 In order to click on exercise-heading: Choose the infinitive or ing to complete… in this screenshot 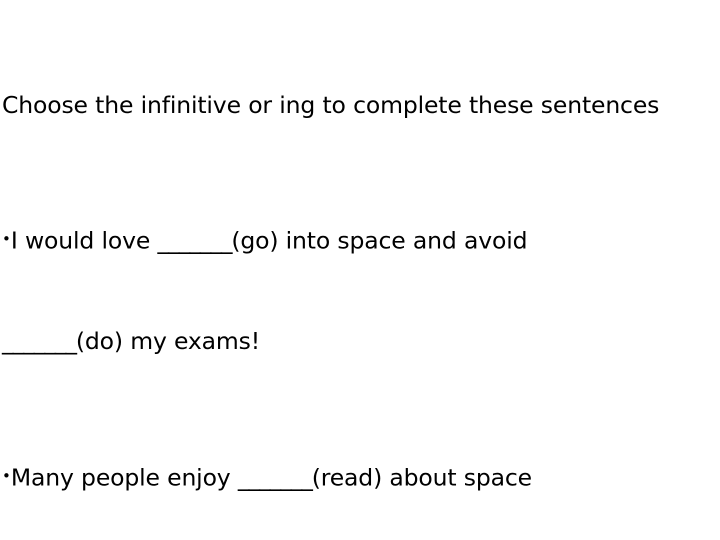, I will do `click(331, 104)`.